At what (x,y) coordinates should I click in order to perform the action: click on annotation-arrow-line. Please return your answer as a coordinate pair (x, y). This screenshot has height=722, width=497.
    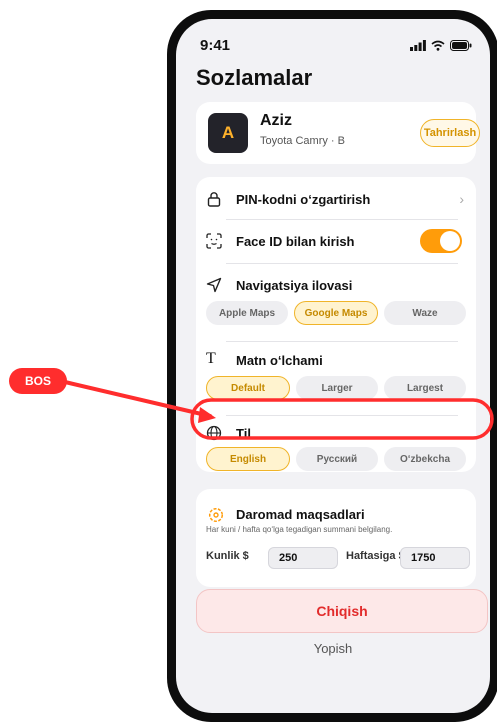
    Looking at the image, I should click on (137, 399).